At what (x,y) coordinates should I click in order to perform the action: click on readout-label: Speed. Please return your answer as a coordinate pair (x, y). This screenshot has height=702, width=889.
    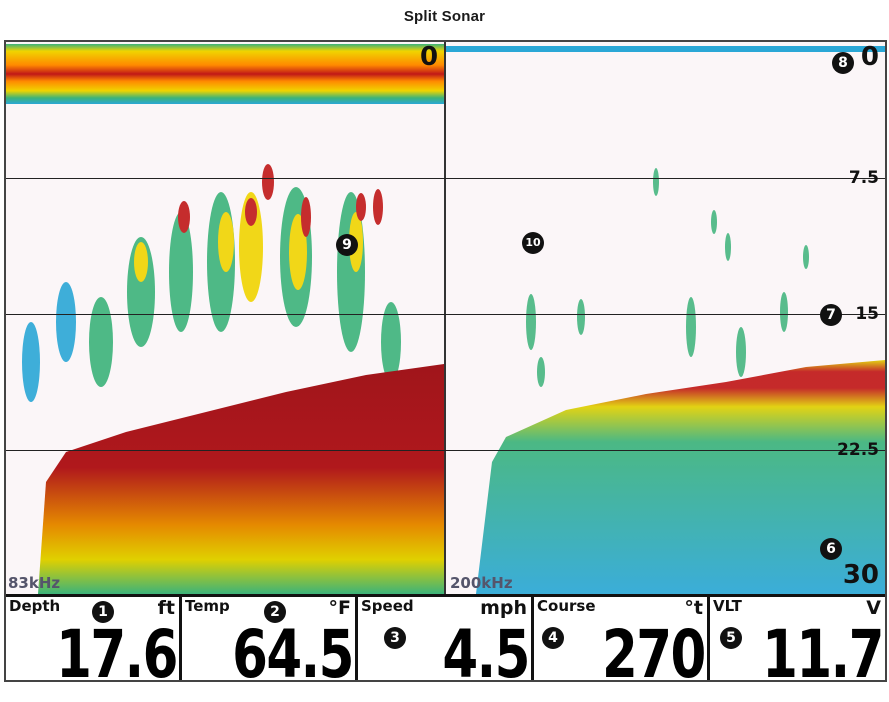
    Looking at the image, I should click on (387, 606).